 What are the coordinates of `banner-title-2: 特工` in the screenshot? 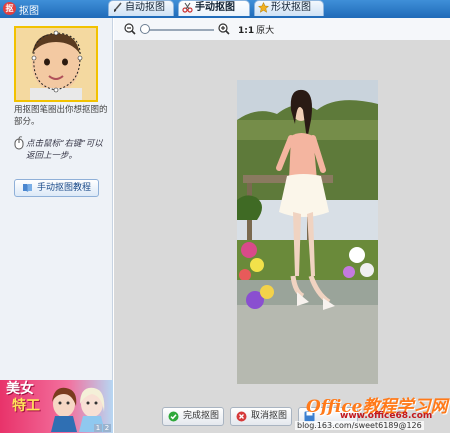 It's located at (26, 406).